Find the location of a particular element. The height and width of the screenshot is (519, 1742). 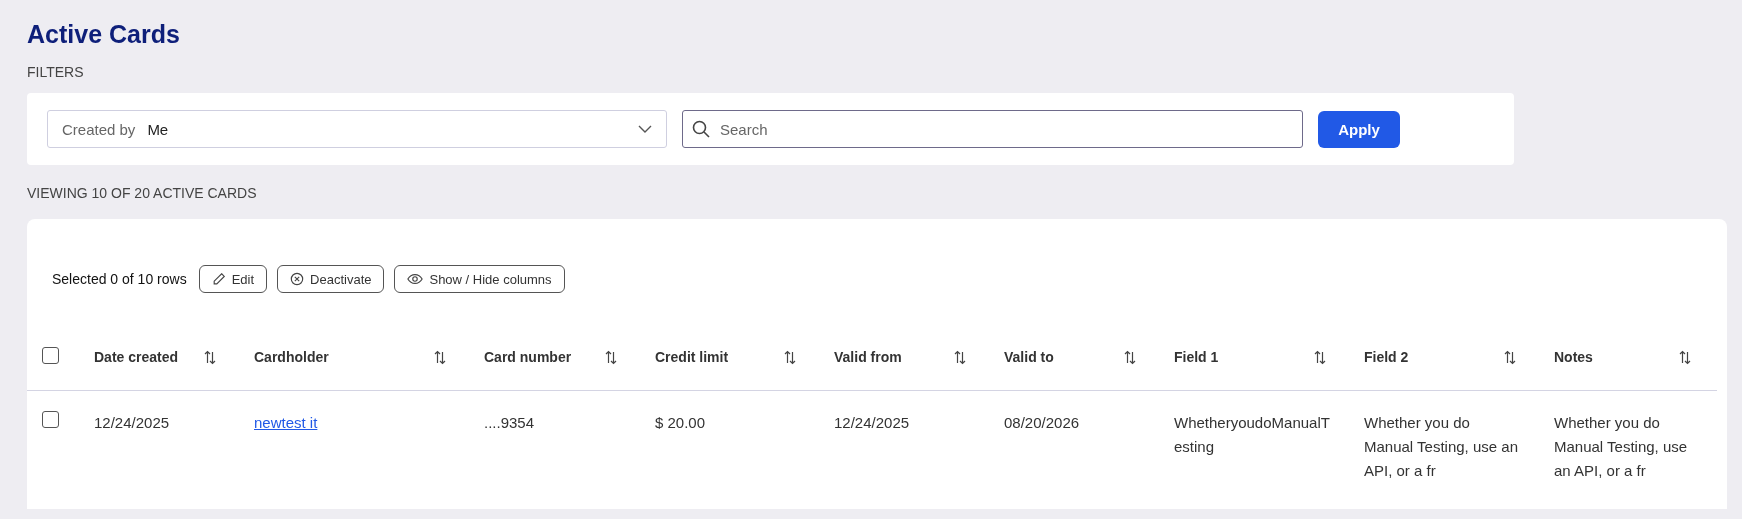

column-header: Field 2 is located at coordinates (1386, 357).